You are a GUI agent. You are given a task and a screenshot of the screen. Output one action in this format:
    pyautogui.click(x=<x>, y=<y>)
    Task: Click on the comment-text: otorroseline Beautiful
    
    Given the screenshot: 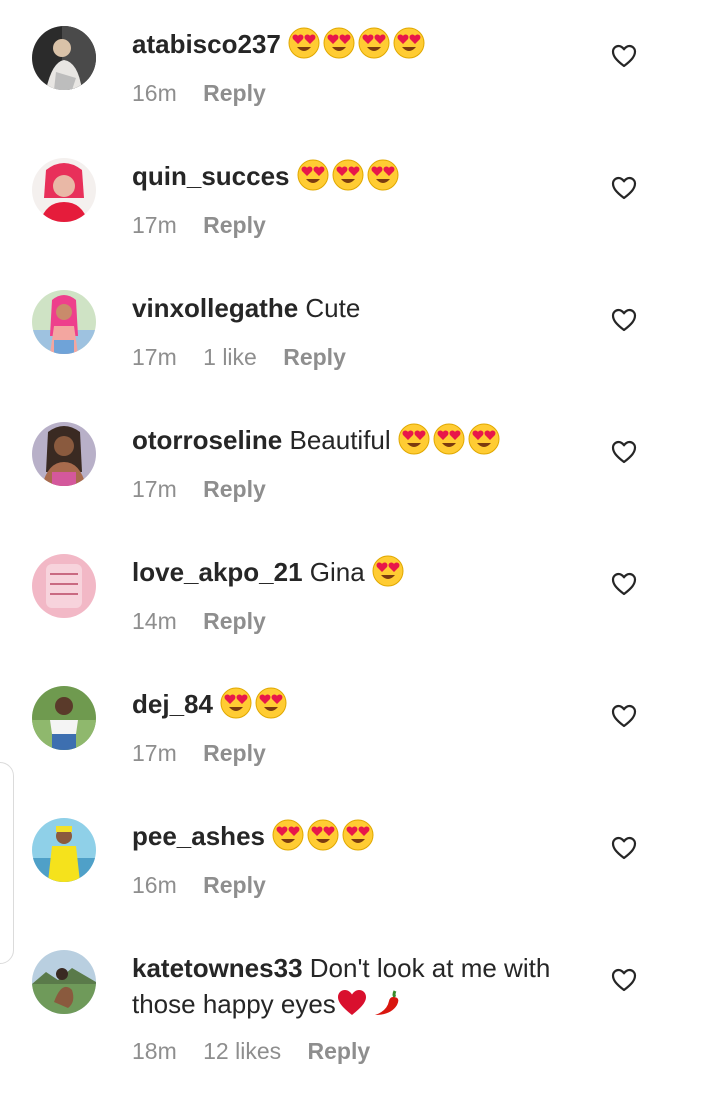 What is the action you would take?
    pyautogui.click(x=362, y=440)
    